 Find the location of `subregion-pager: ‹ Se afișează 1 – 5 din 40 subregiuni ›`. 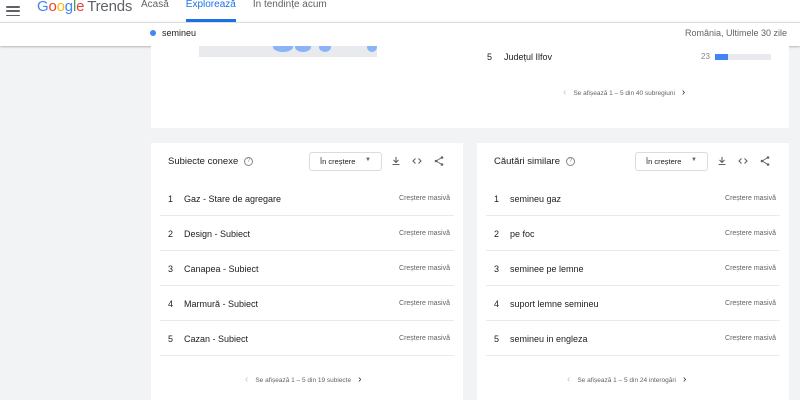

subregion-pager: ‹ Se afișează 1 – 5 din 40 subregiuni › is located at coordinates (624, 93).